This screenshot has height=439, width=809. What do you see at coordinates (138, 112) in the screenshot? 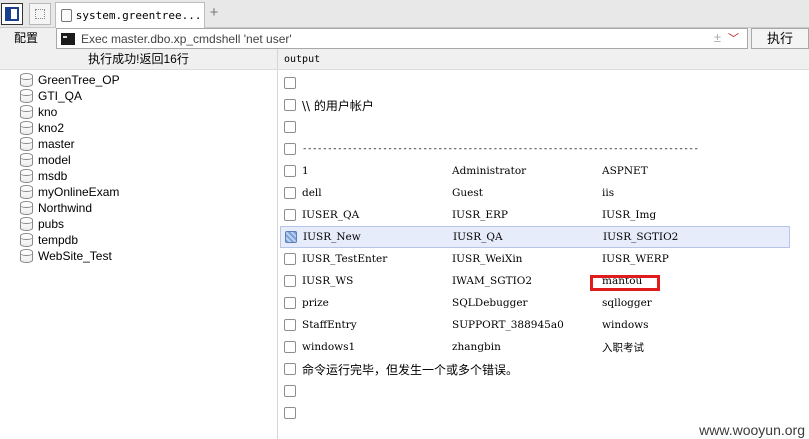
I see `database-item: kno` at bounding box center [138, 112].